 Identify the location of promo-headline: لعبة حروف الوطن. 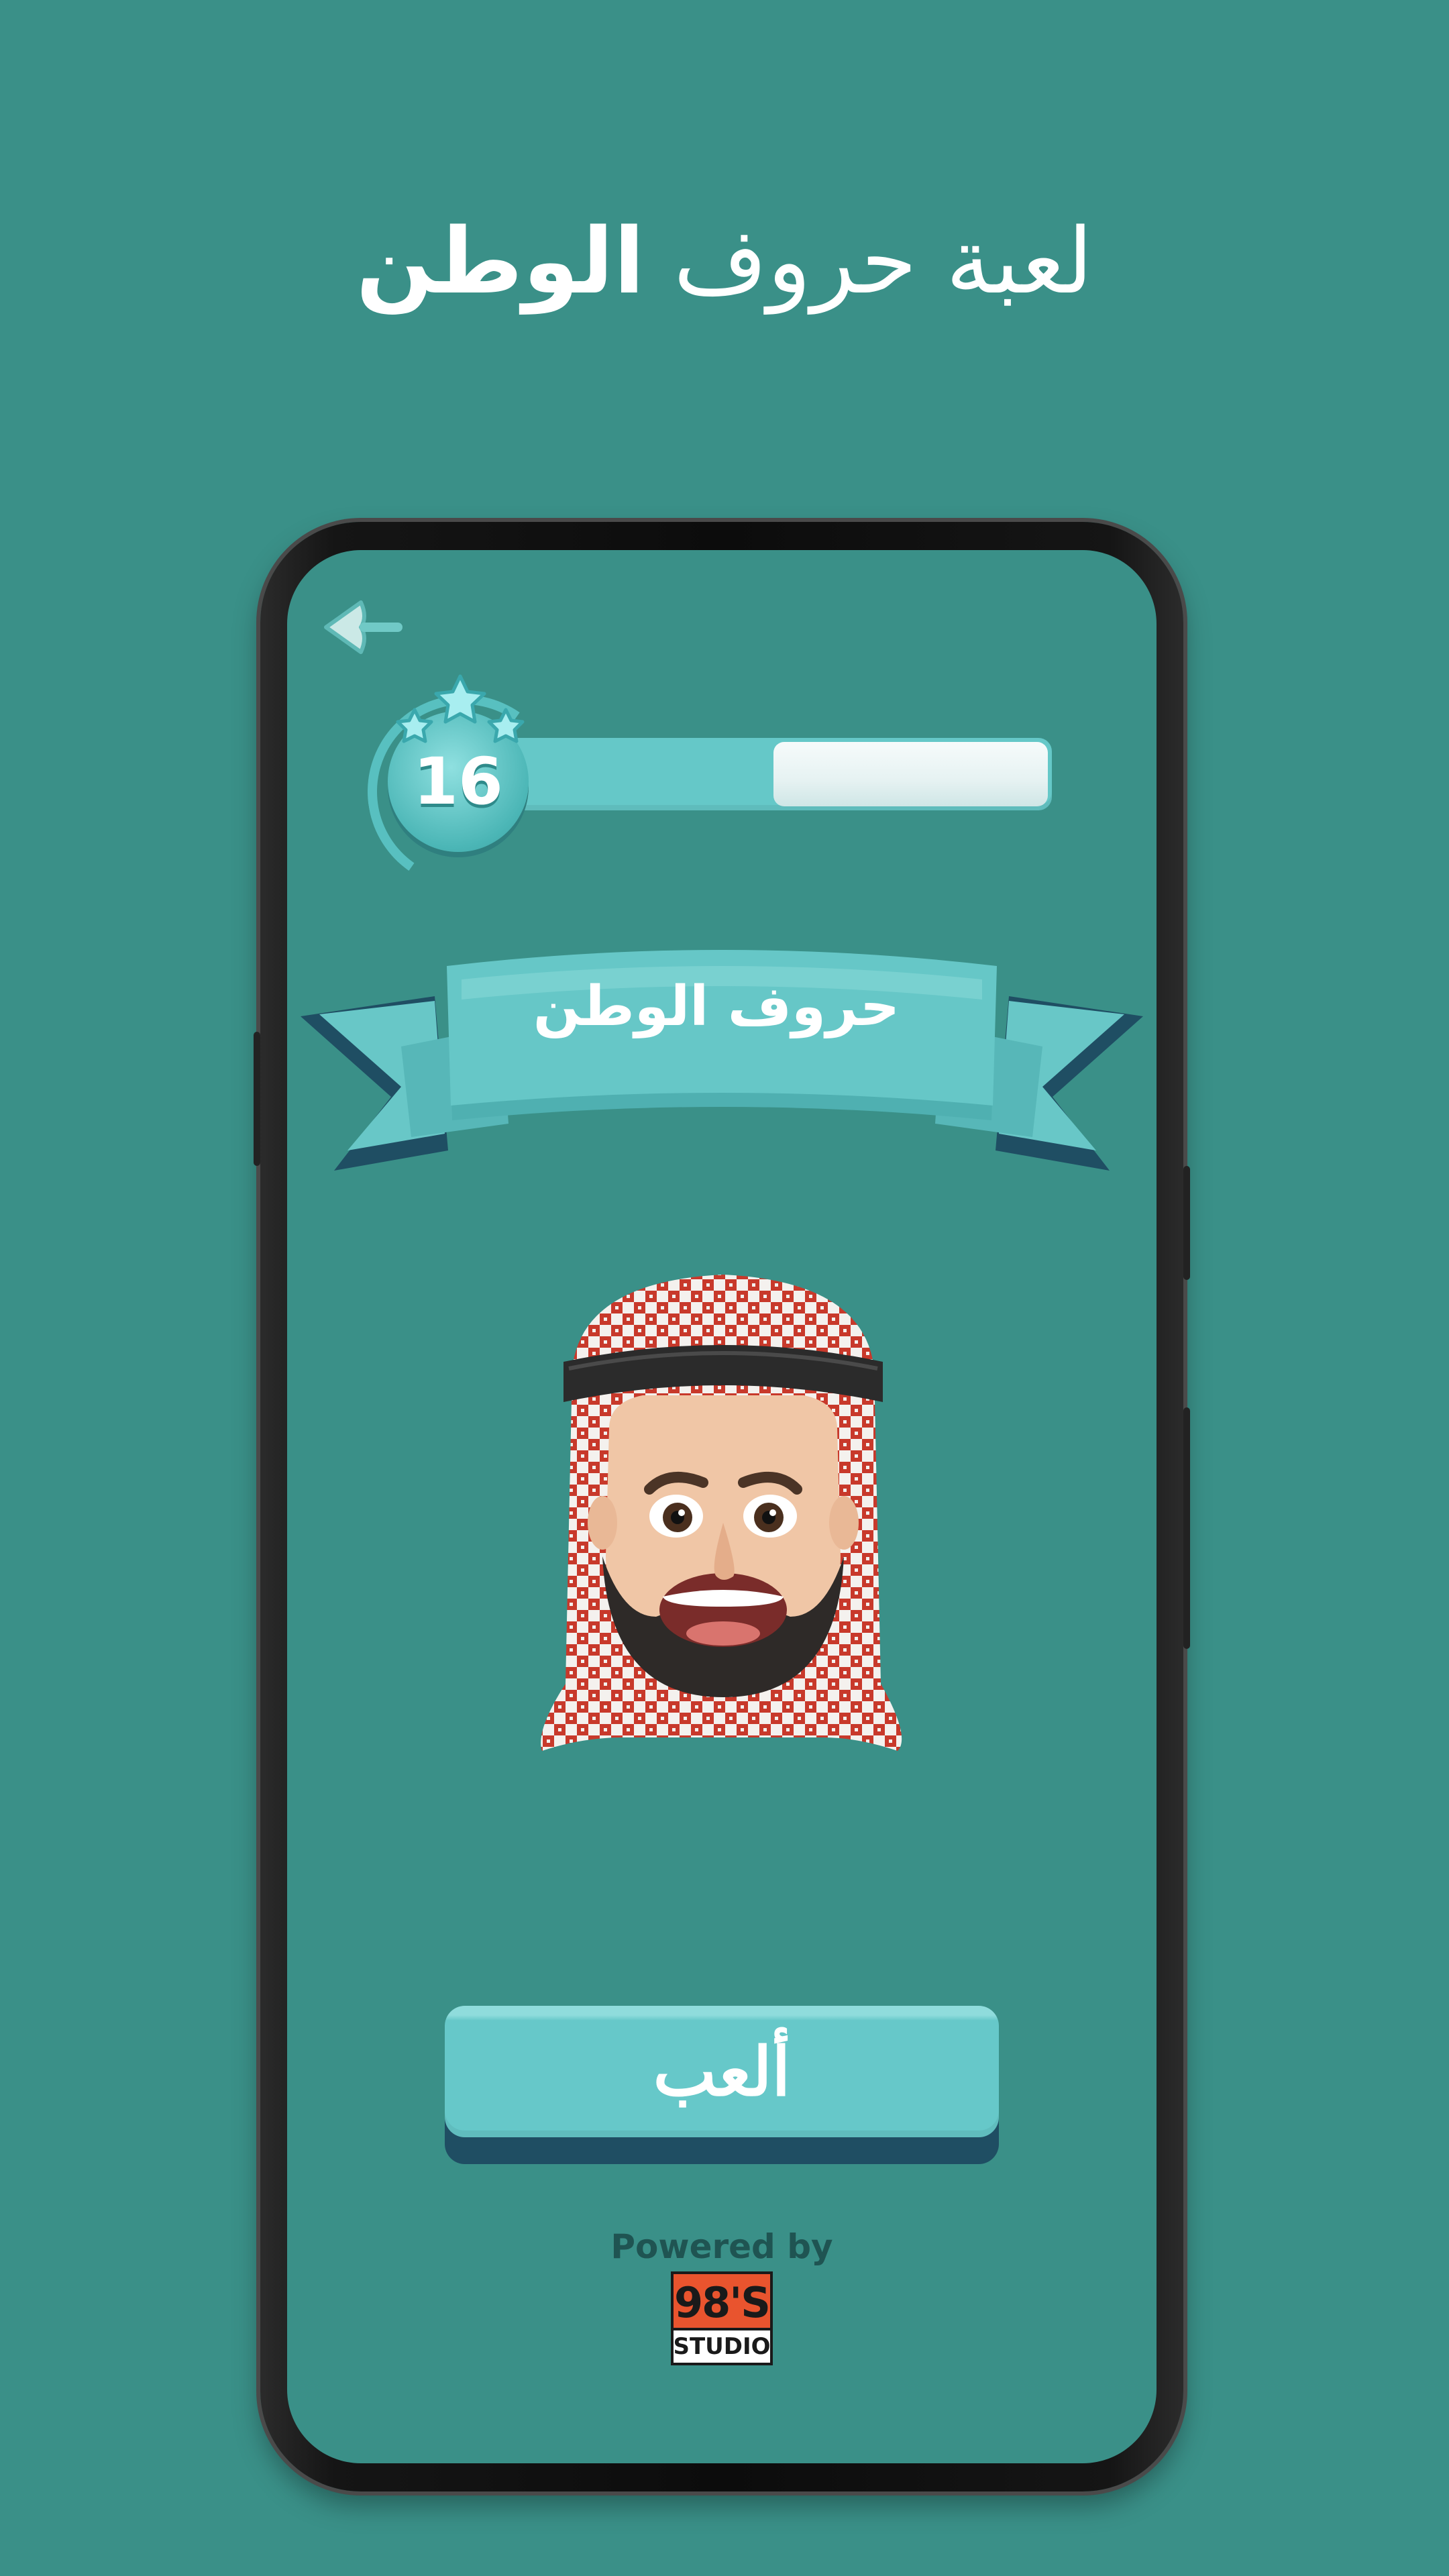
(724, 261).